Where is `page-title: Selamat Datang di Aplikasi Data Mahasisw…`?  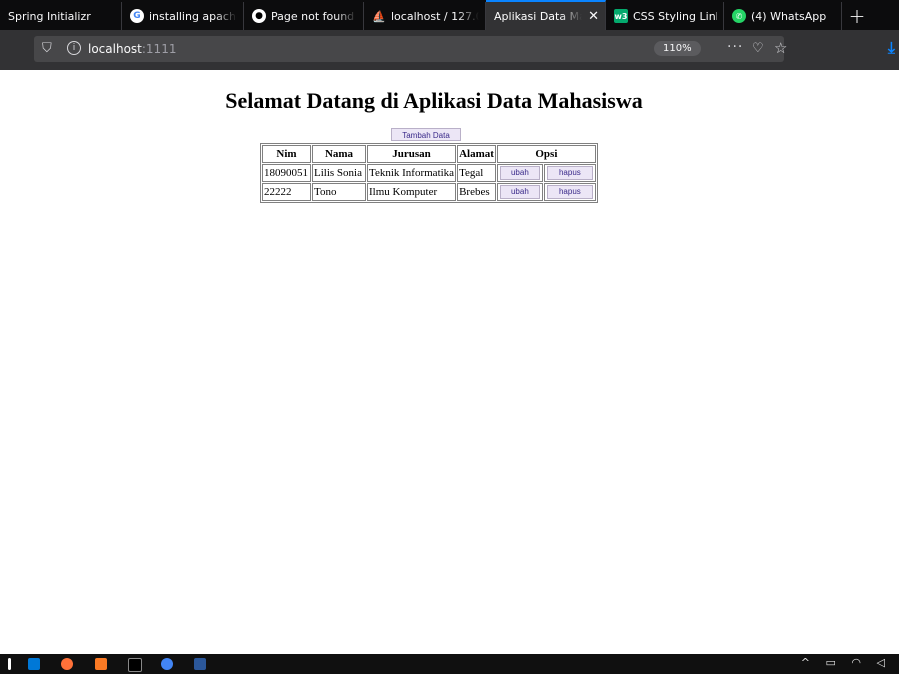
page-title: Selamat Datang di Aplikasi Data Mahasisw… is located at coordinates (434, 100).